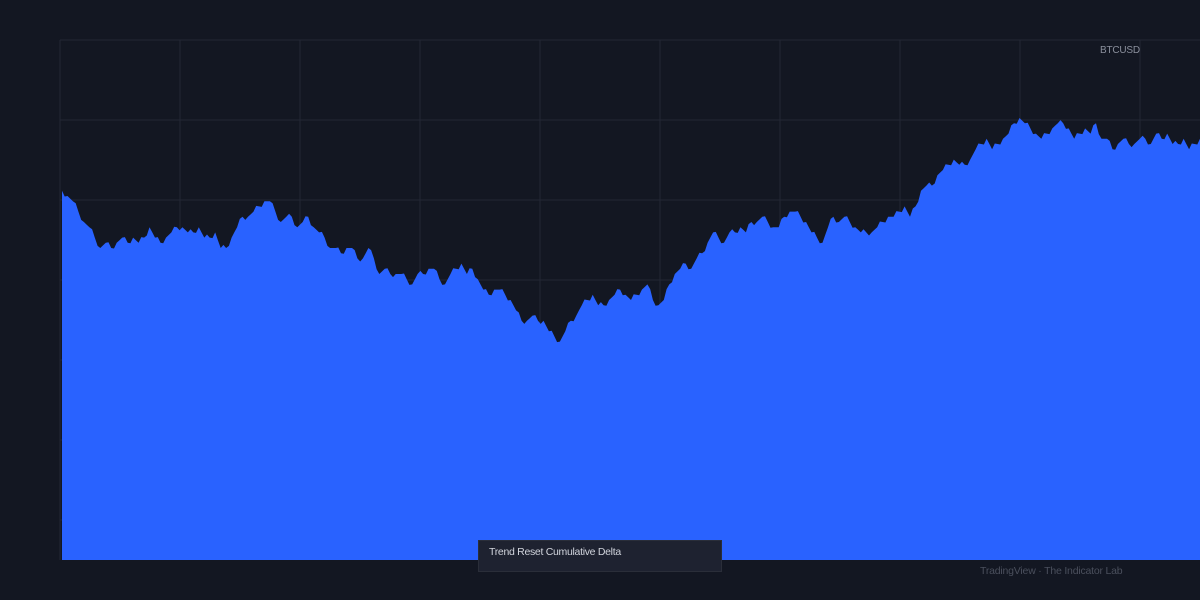 The height and width of the screenshot is (600, 1200). What do you see at coordinates (1051, 571) in the screenshot?
I see `watermark: TradingView · The Indicator Lab` at bounding box center [1051, 571].